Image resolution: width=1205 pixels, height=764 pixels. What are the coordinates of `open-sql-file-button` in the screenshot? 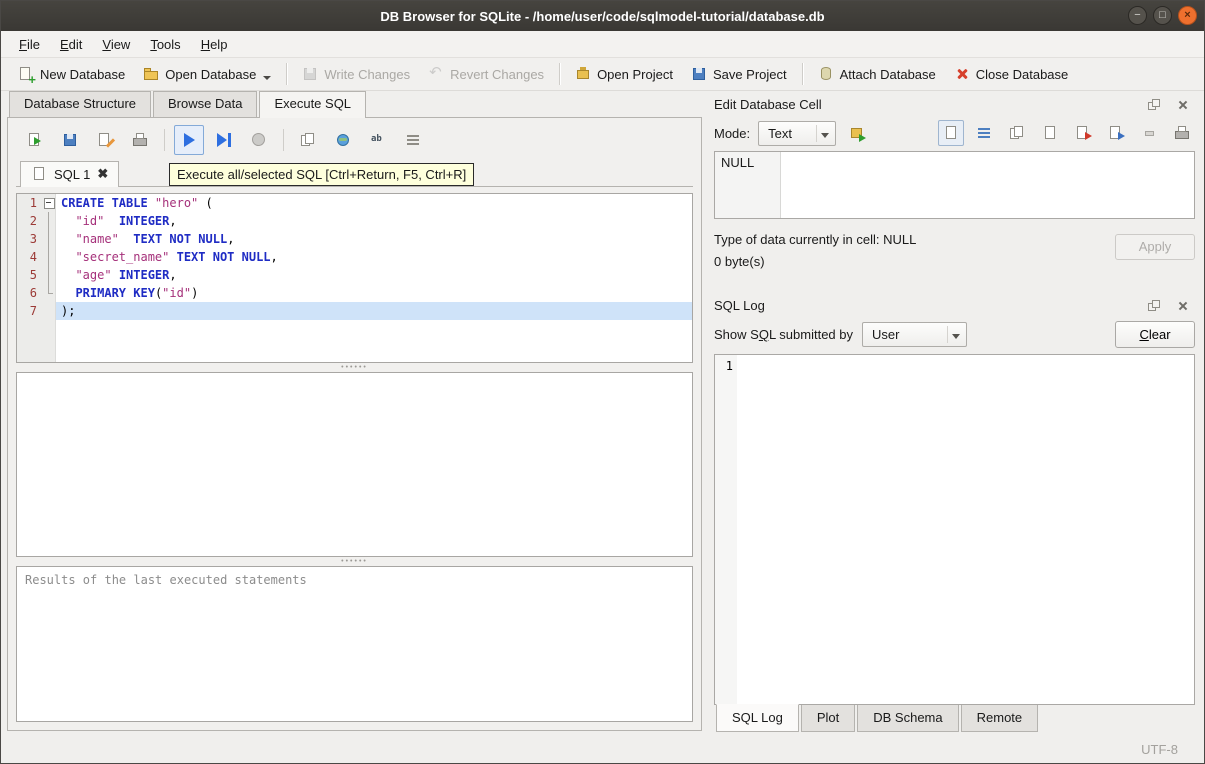 It's located at (35, 140).